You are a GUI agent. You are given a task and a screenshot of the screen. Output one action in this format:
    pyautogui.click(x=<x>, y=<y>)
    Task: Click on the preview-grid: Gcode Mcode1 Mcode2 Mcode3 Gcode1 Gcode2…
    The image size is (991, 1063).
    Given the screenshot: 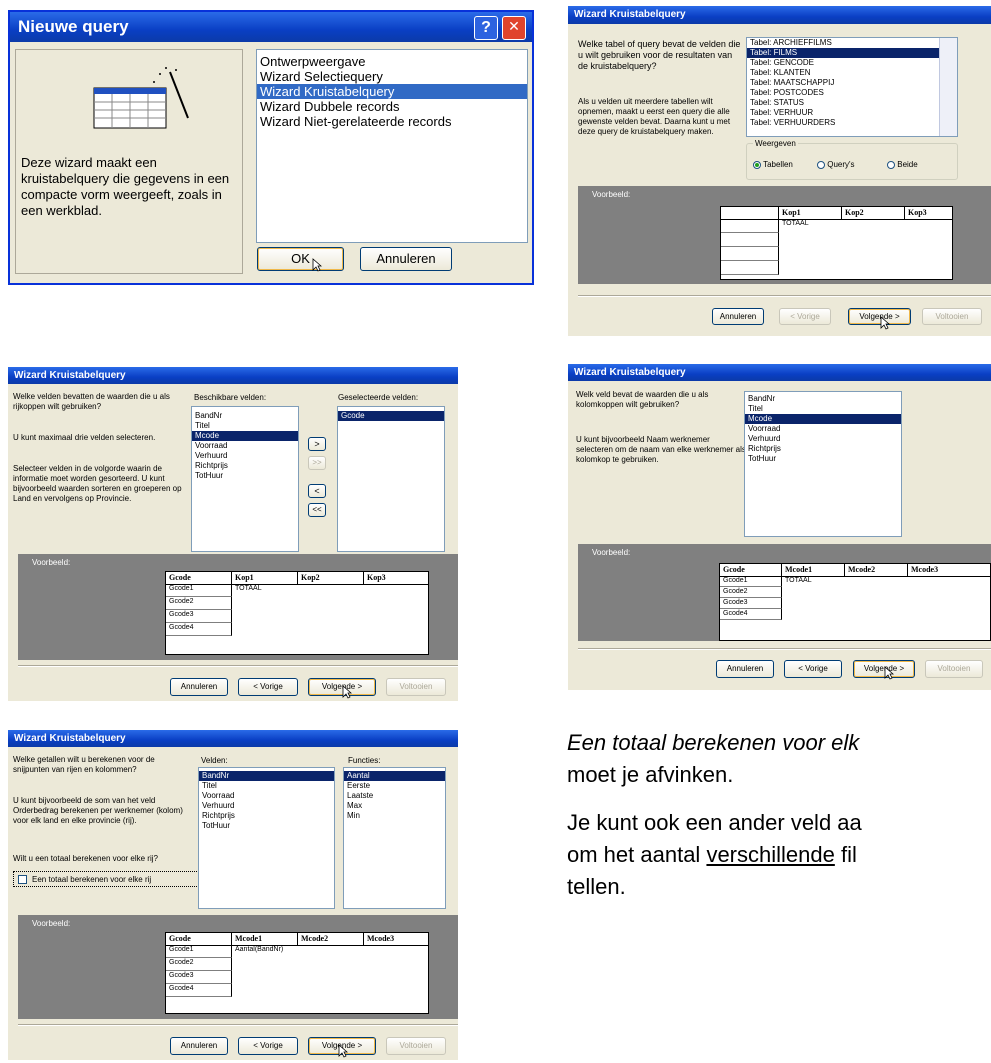 What is the action you would take?
    pyautogui.click(x=855, y=602)
    